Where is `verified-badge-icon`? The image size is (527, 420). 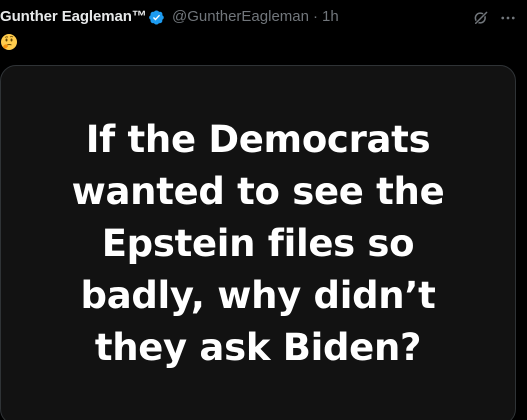 verified-badge-icon is located at coordinates (156, 17).